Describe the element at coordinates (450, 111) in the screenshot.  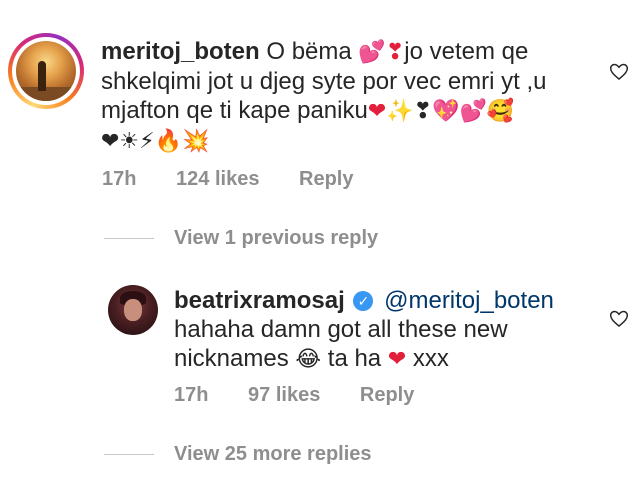
I see `emoji-sequence: ✨❣💖💕🥰` at that location.